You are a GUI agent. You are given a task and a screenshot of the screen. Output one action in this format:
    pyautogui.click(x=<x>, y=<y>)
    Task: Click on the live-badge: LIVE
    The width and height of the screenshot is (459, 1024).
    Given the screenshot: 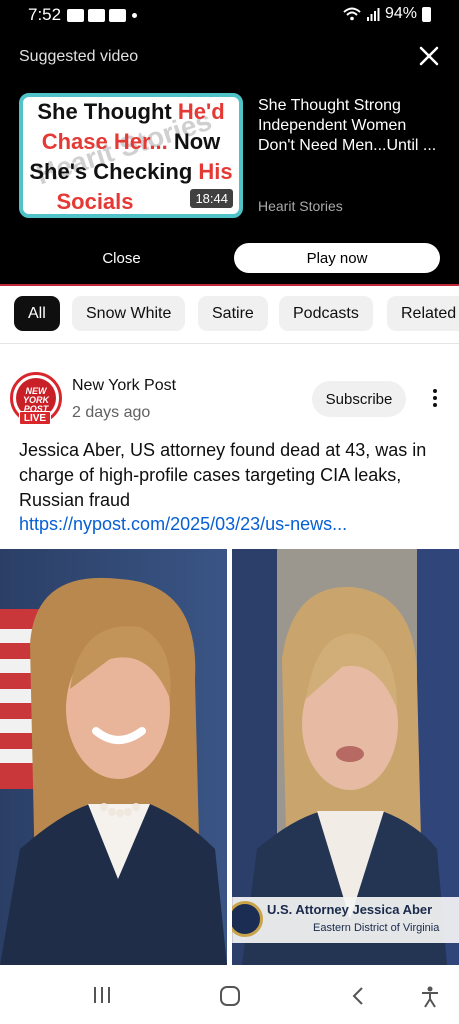 What is the action you would take?
    pyautogui.click(x=35, y=418)
    